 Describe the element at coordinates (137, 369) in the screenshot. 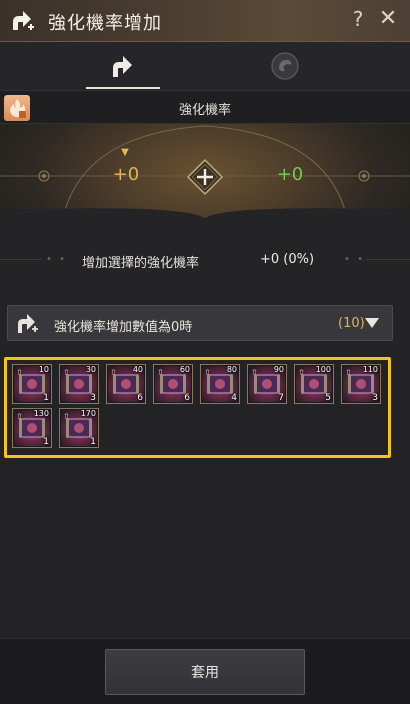

I see `item-cost: 40` at that location.